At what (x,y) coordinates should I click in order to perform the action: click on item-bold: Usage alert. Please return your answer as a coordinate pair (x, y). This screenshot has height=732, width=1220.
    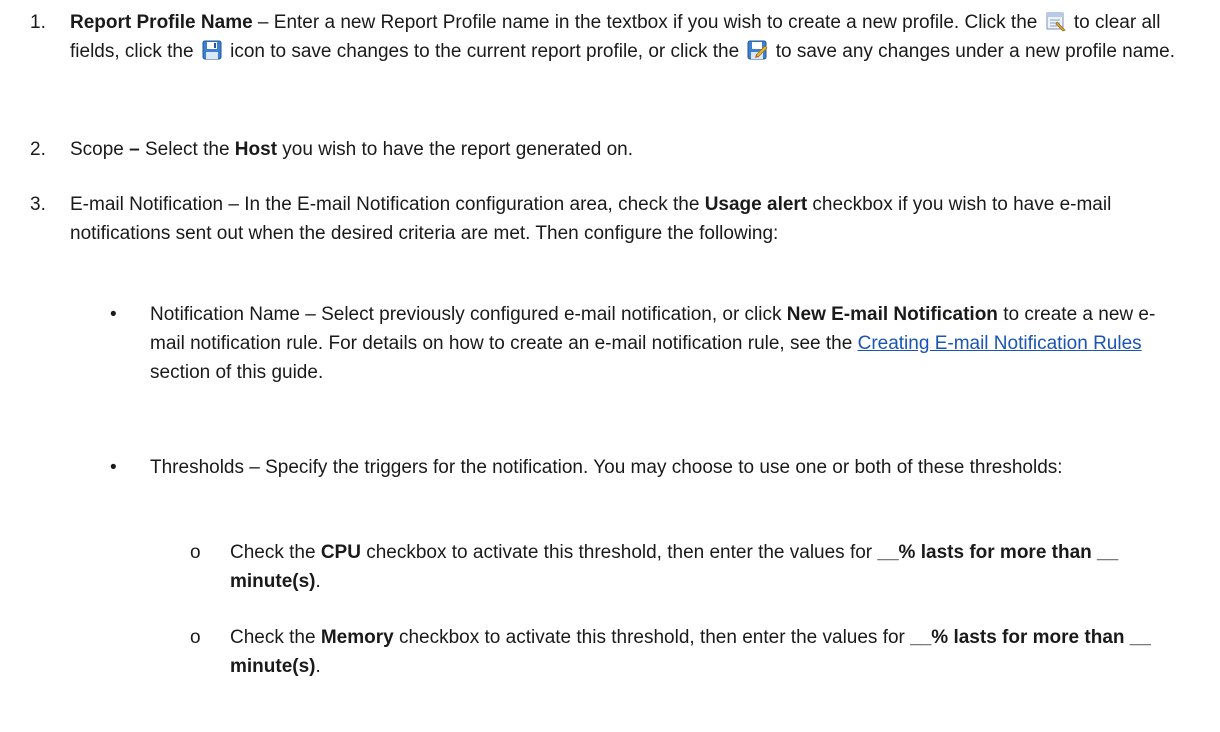
    Looking at the image, I should click on (756, 204).